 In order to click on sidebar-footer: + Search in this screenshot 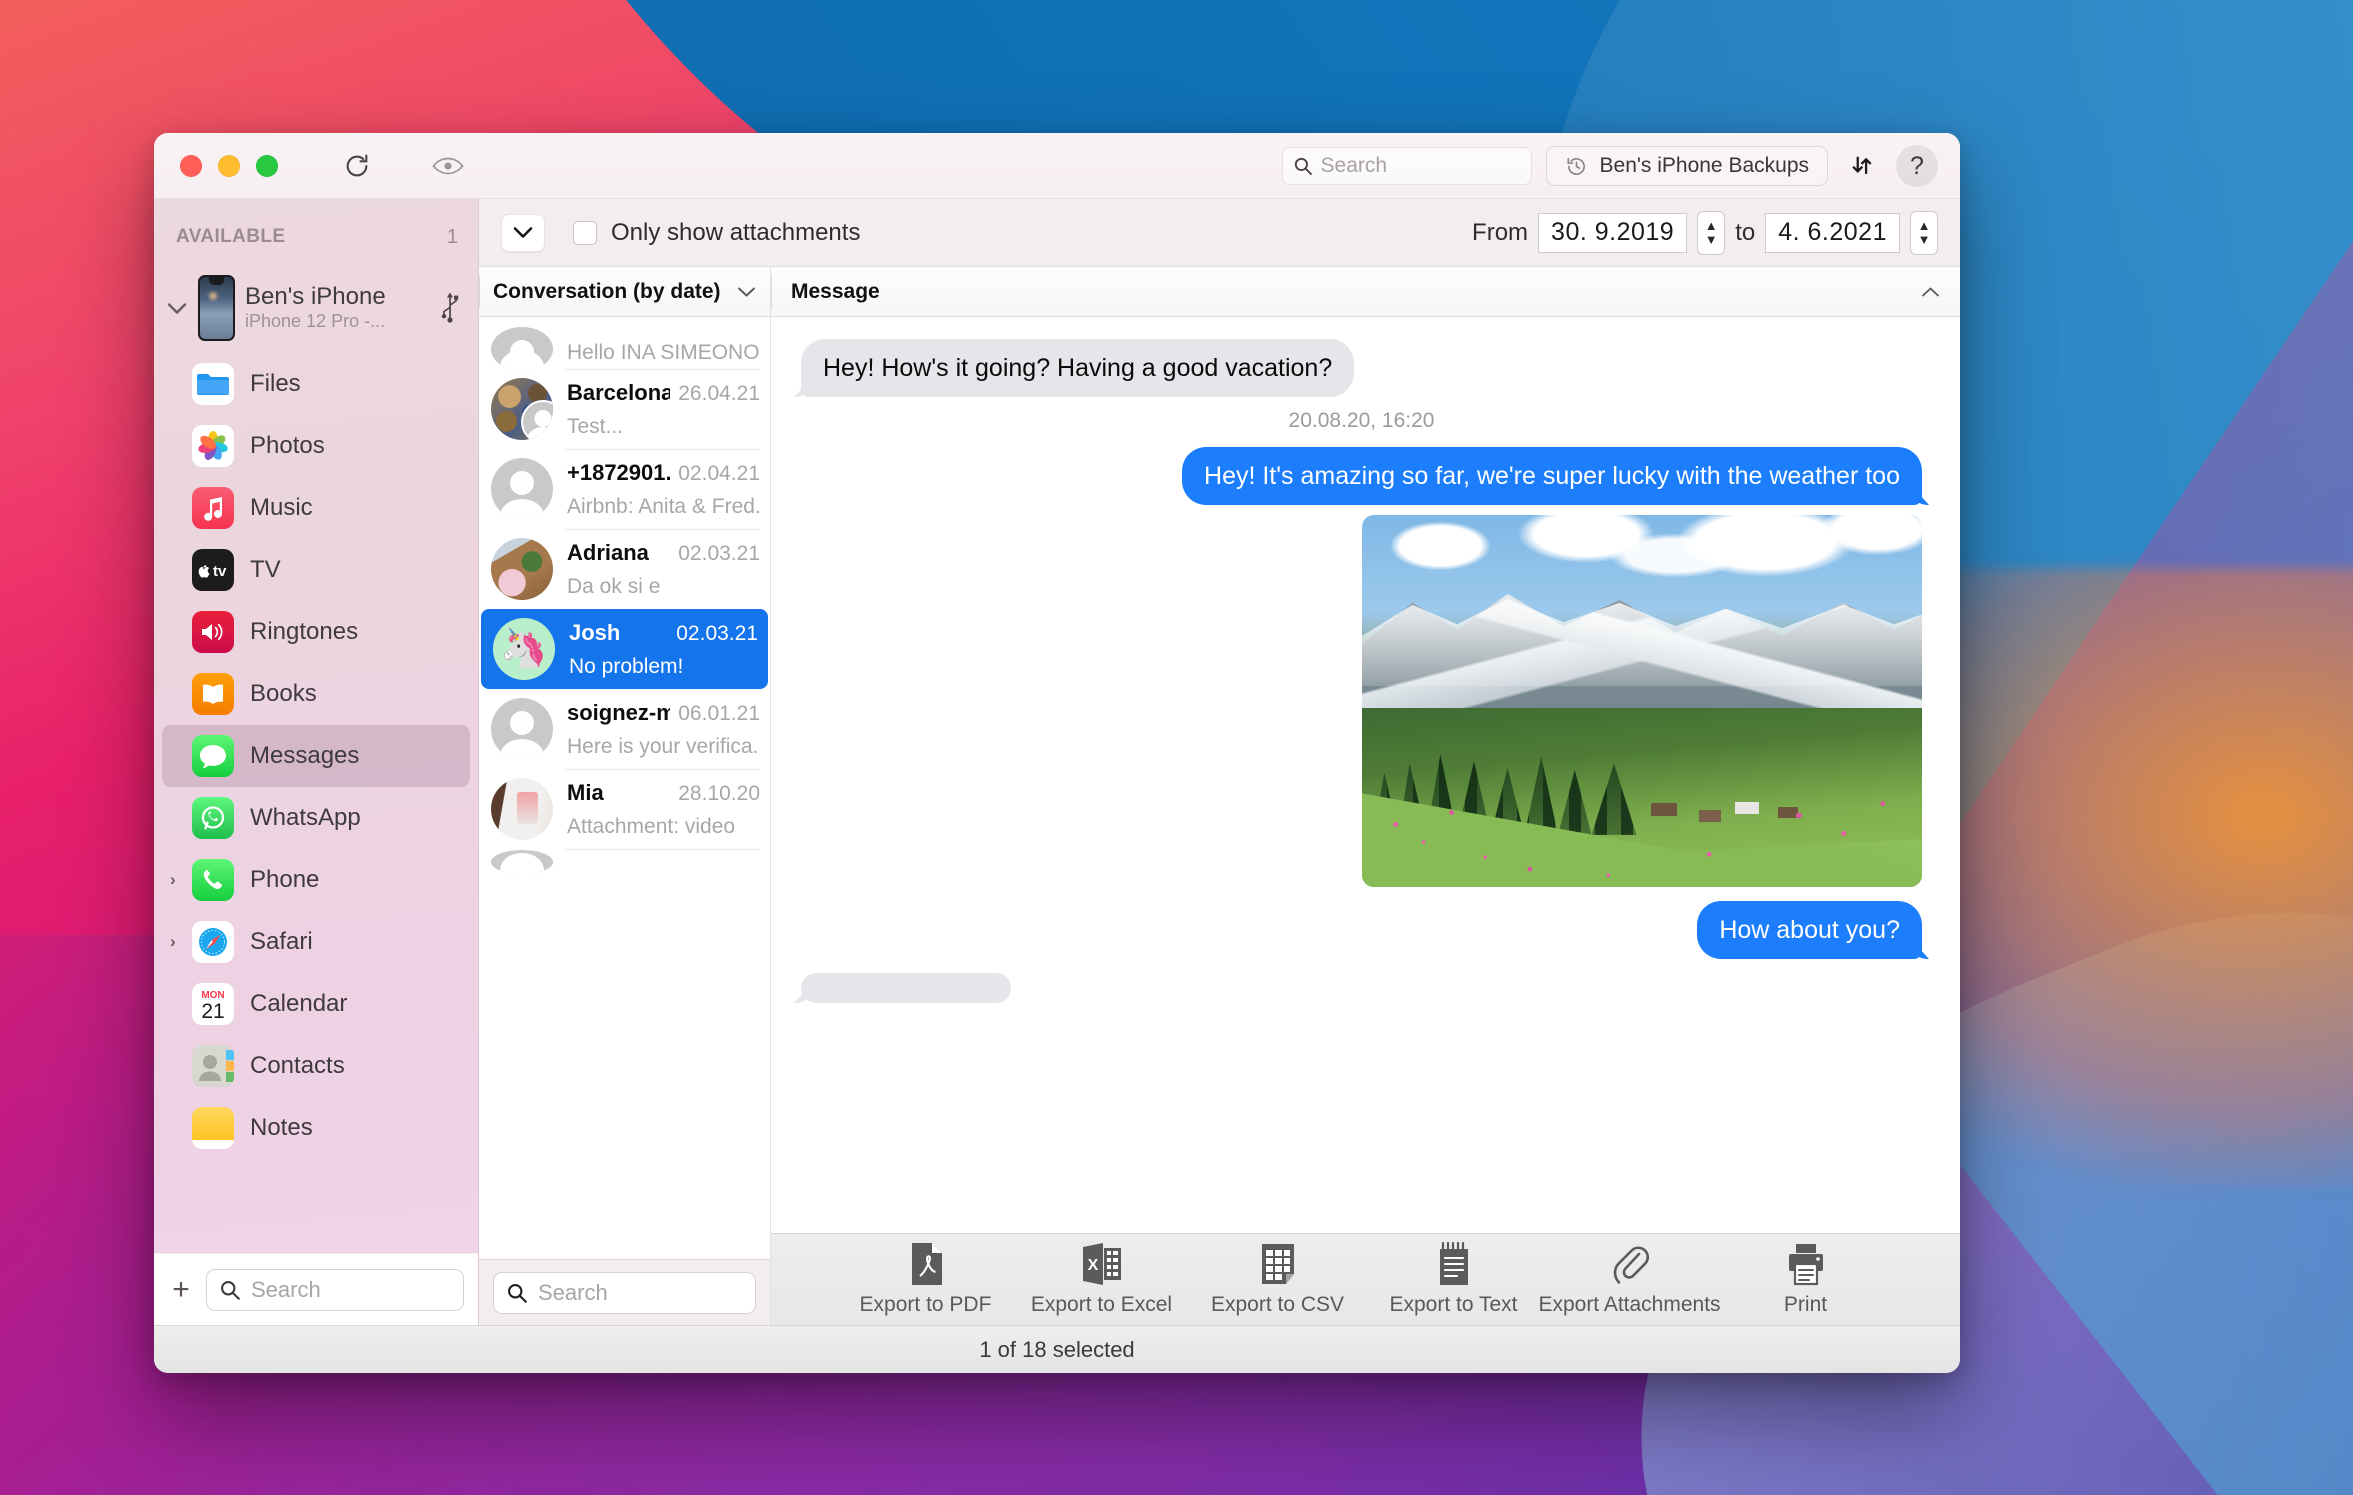, I will do `click(316, 1289)`.